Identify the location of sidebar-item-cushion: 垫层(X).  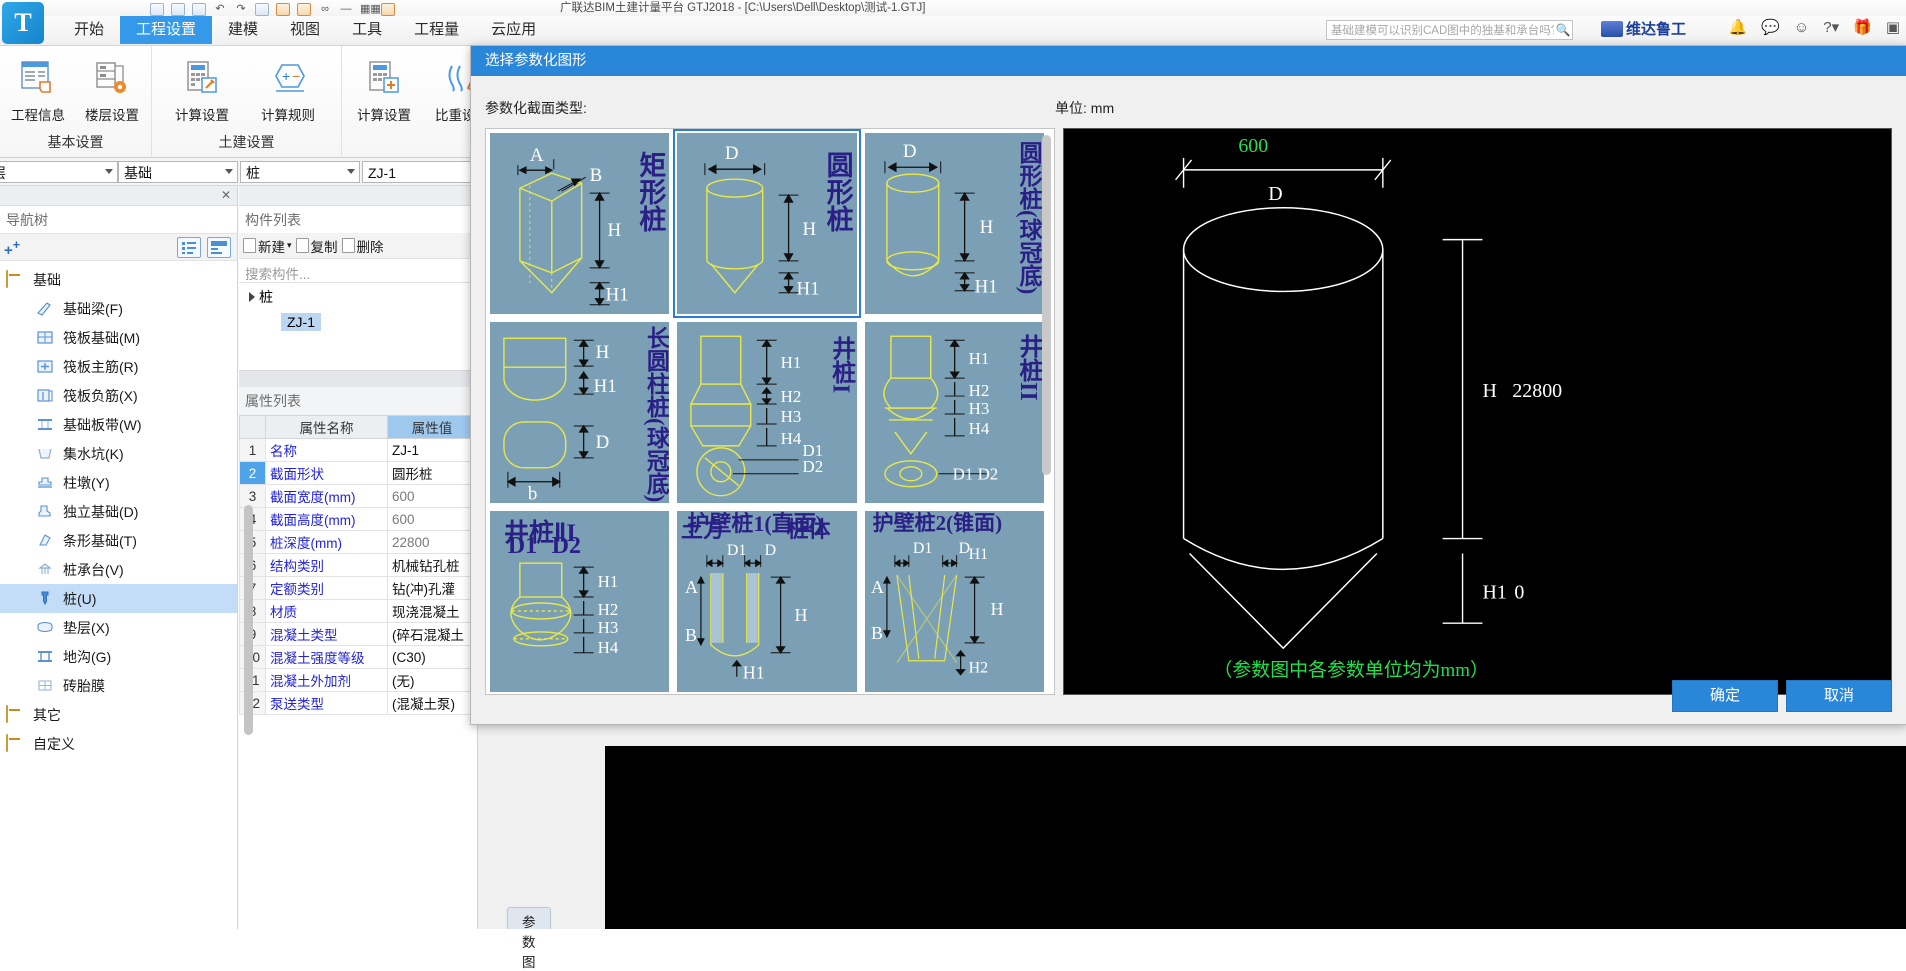
(118, 627).